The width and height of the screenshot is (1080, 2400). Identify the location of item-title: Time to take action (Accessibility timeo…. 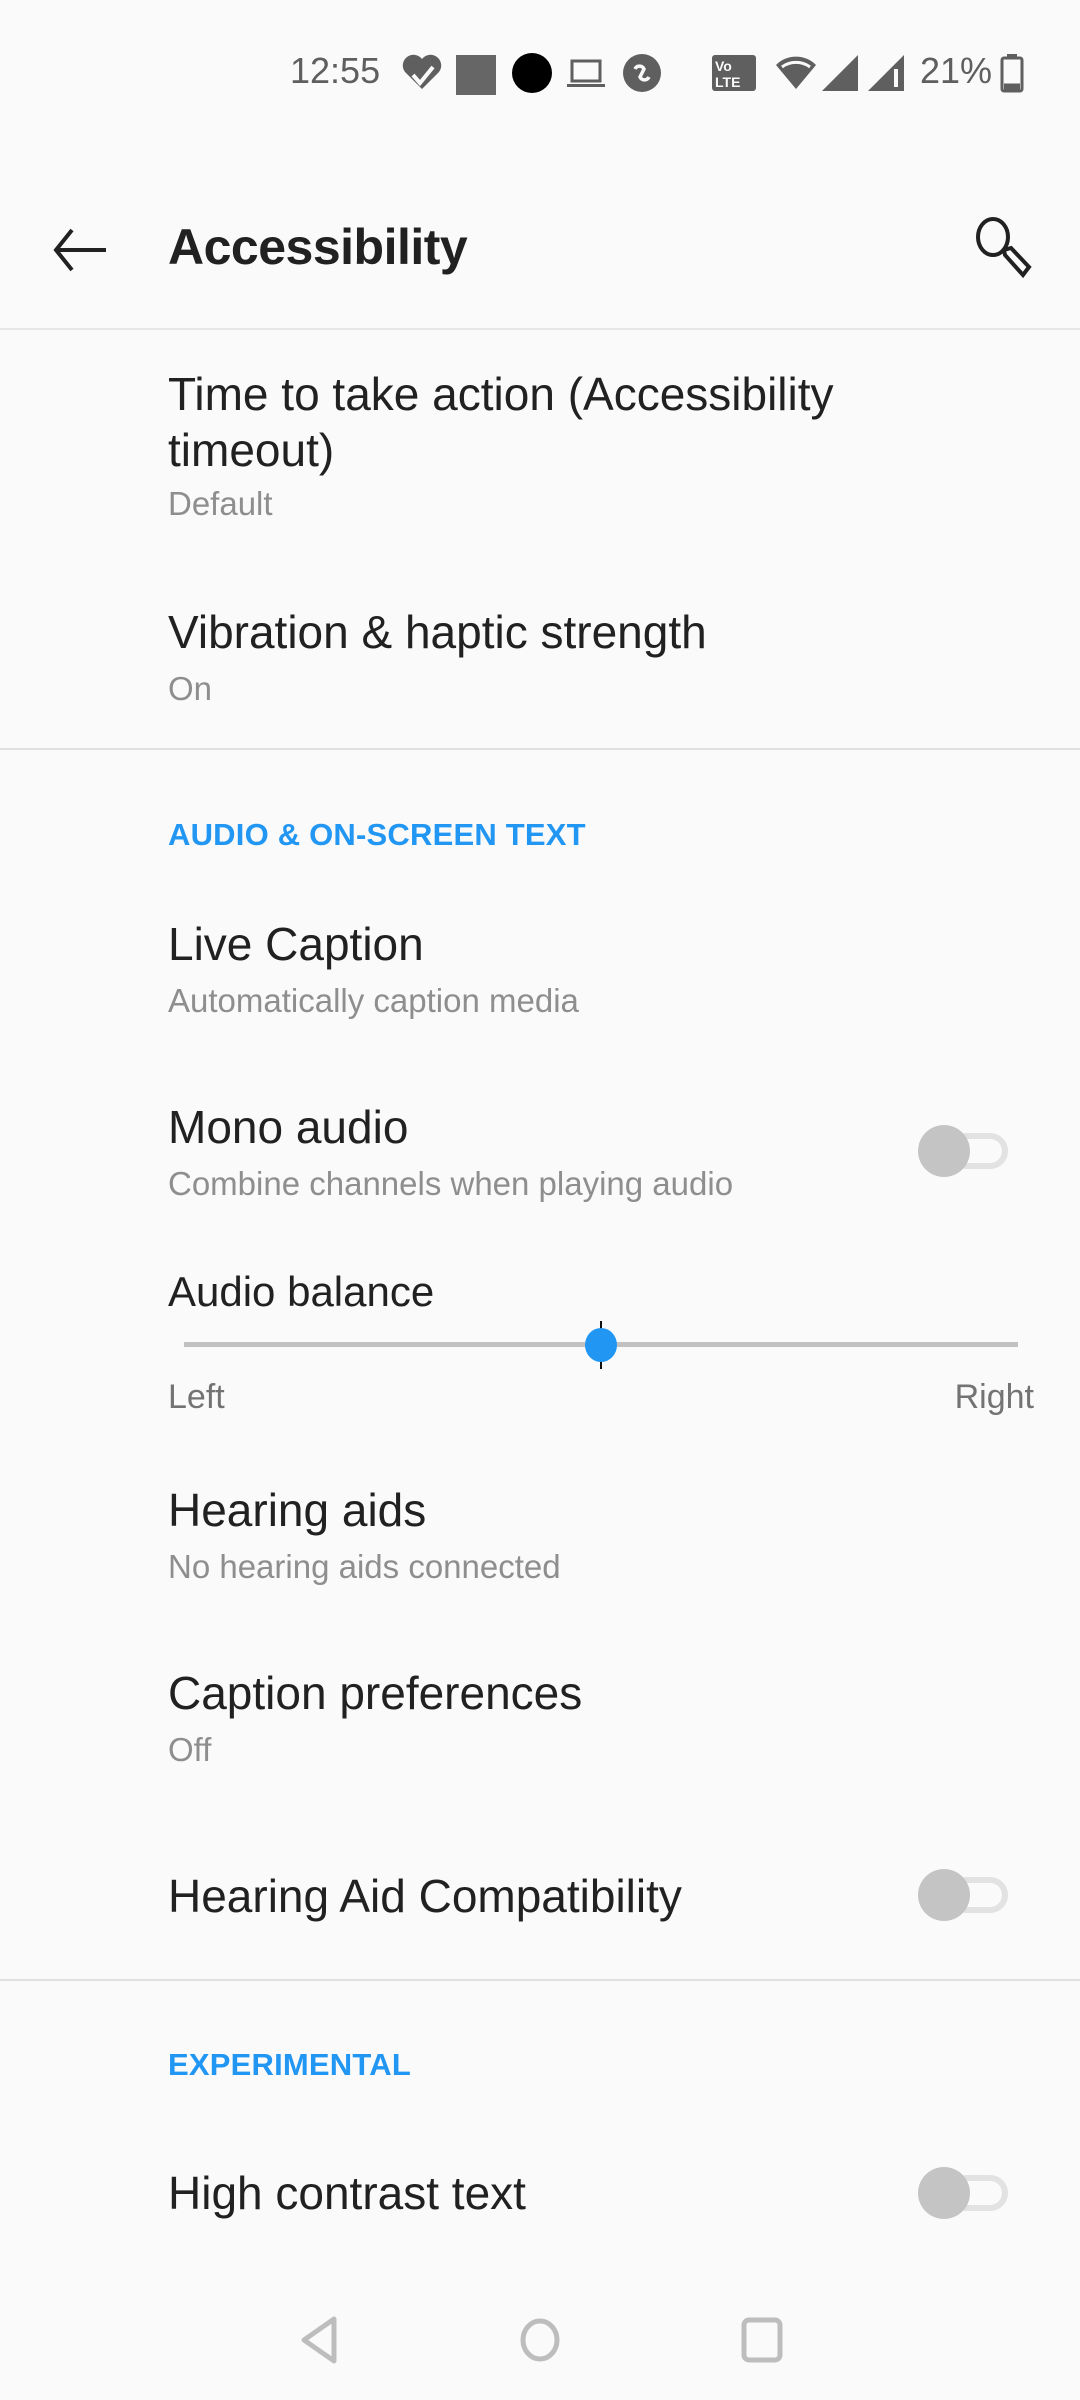
(501, 422).